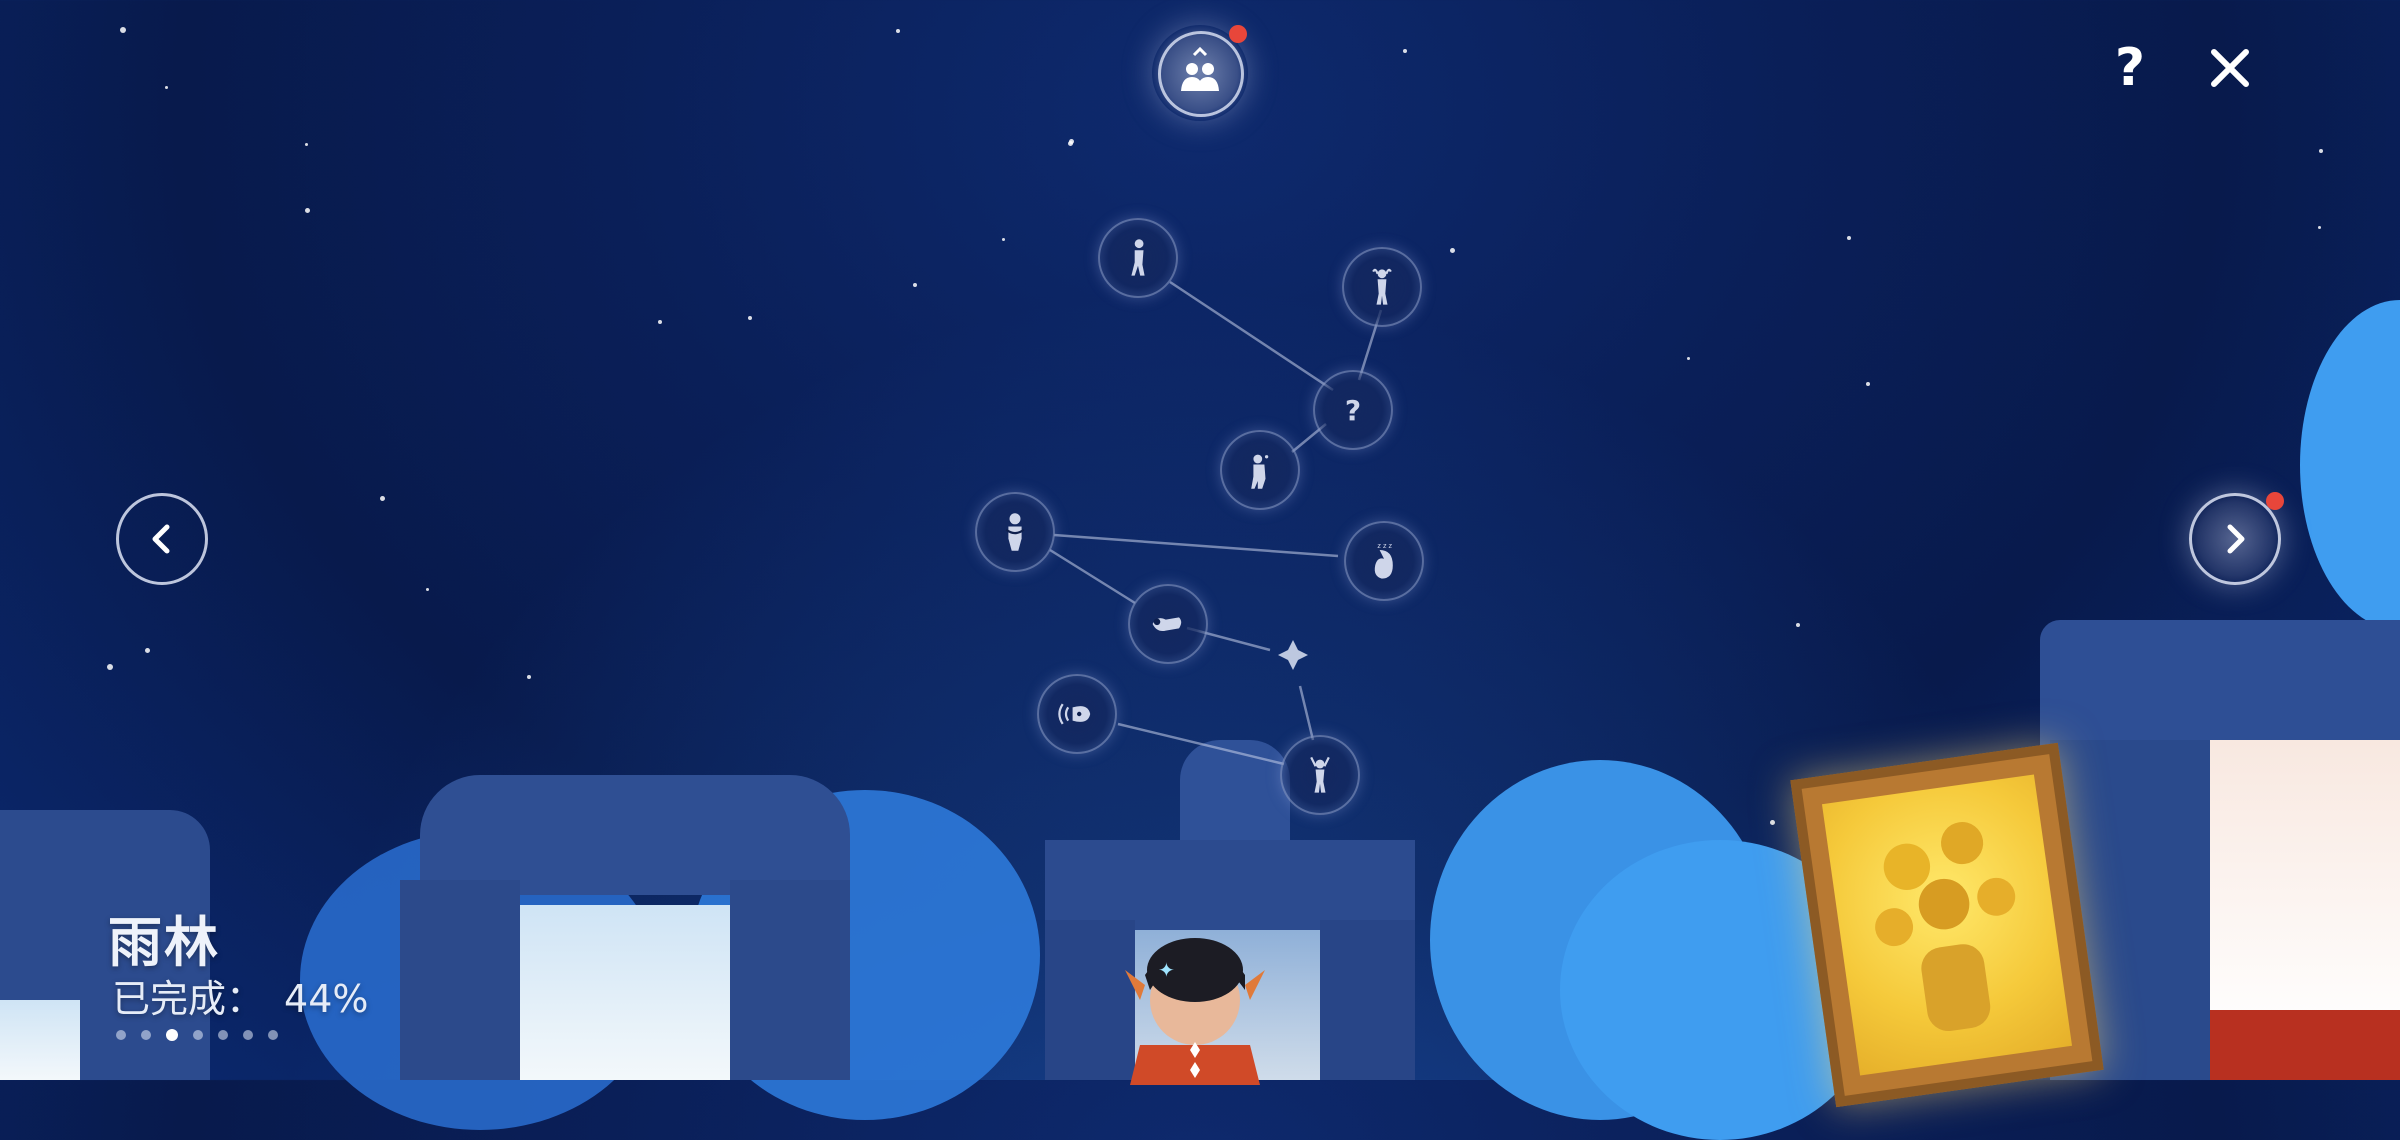 This screenshot has width=2400, height=1140. I want to click on completion-label: 已完成：, so click(188, 999).